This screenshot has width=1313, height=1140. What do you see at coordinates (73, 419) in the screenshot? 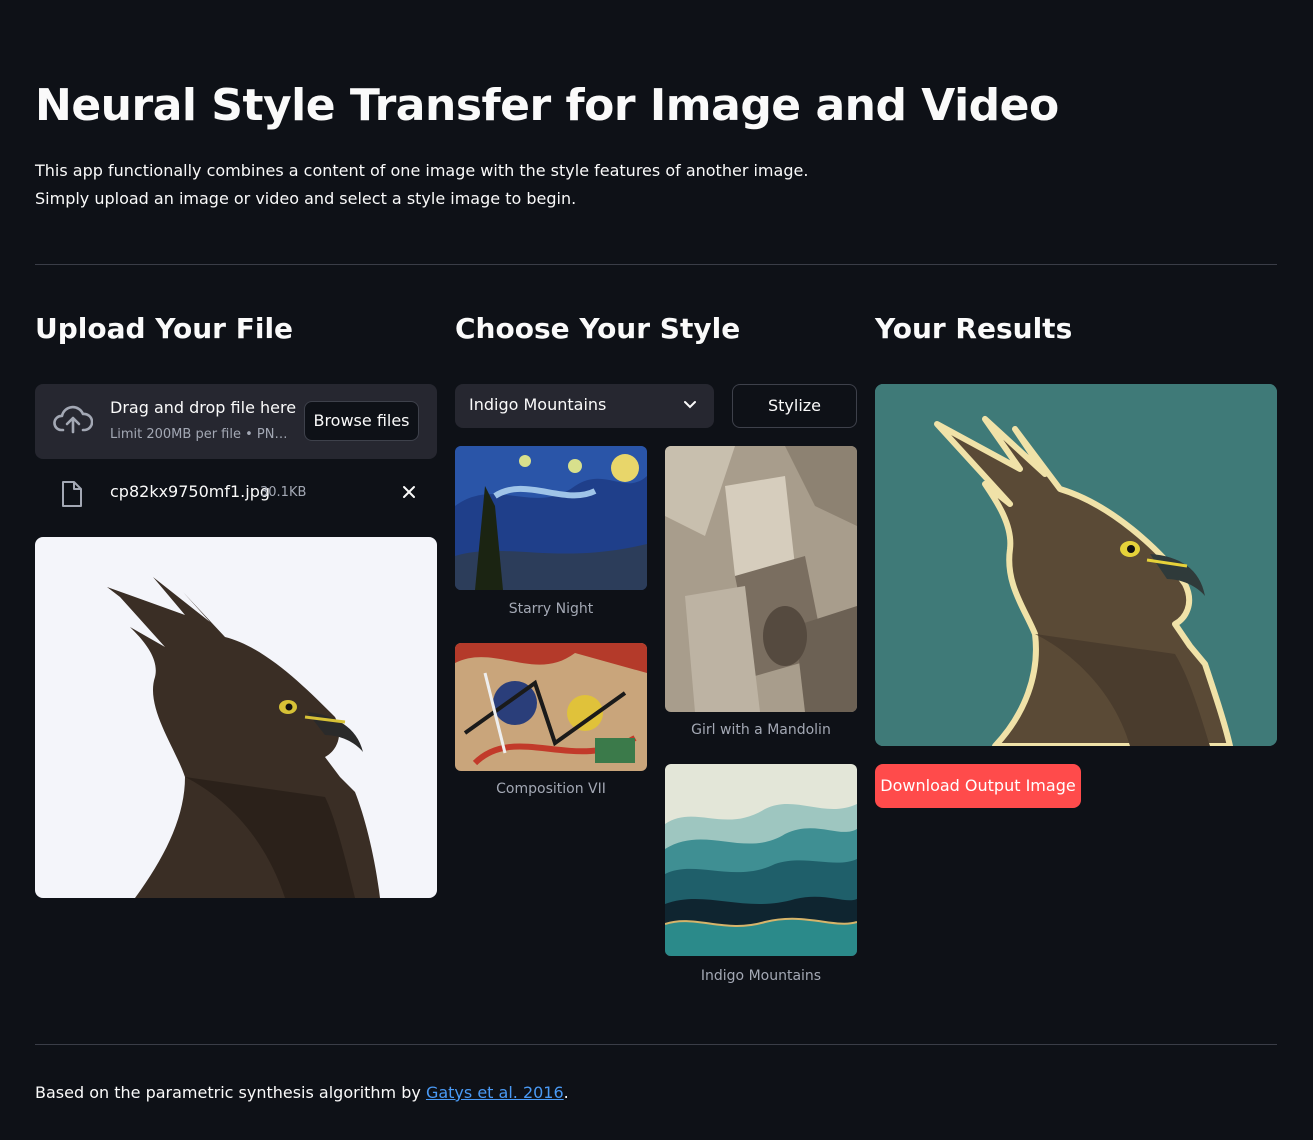
I see `cloud-upload-icon` at bounding box center [73, 419].